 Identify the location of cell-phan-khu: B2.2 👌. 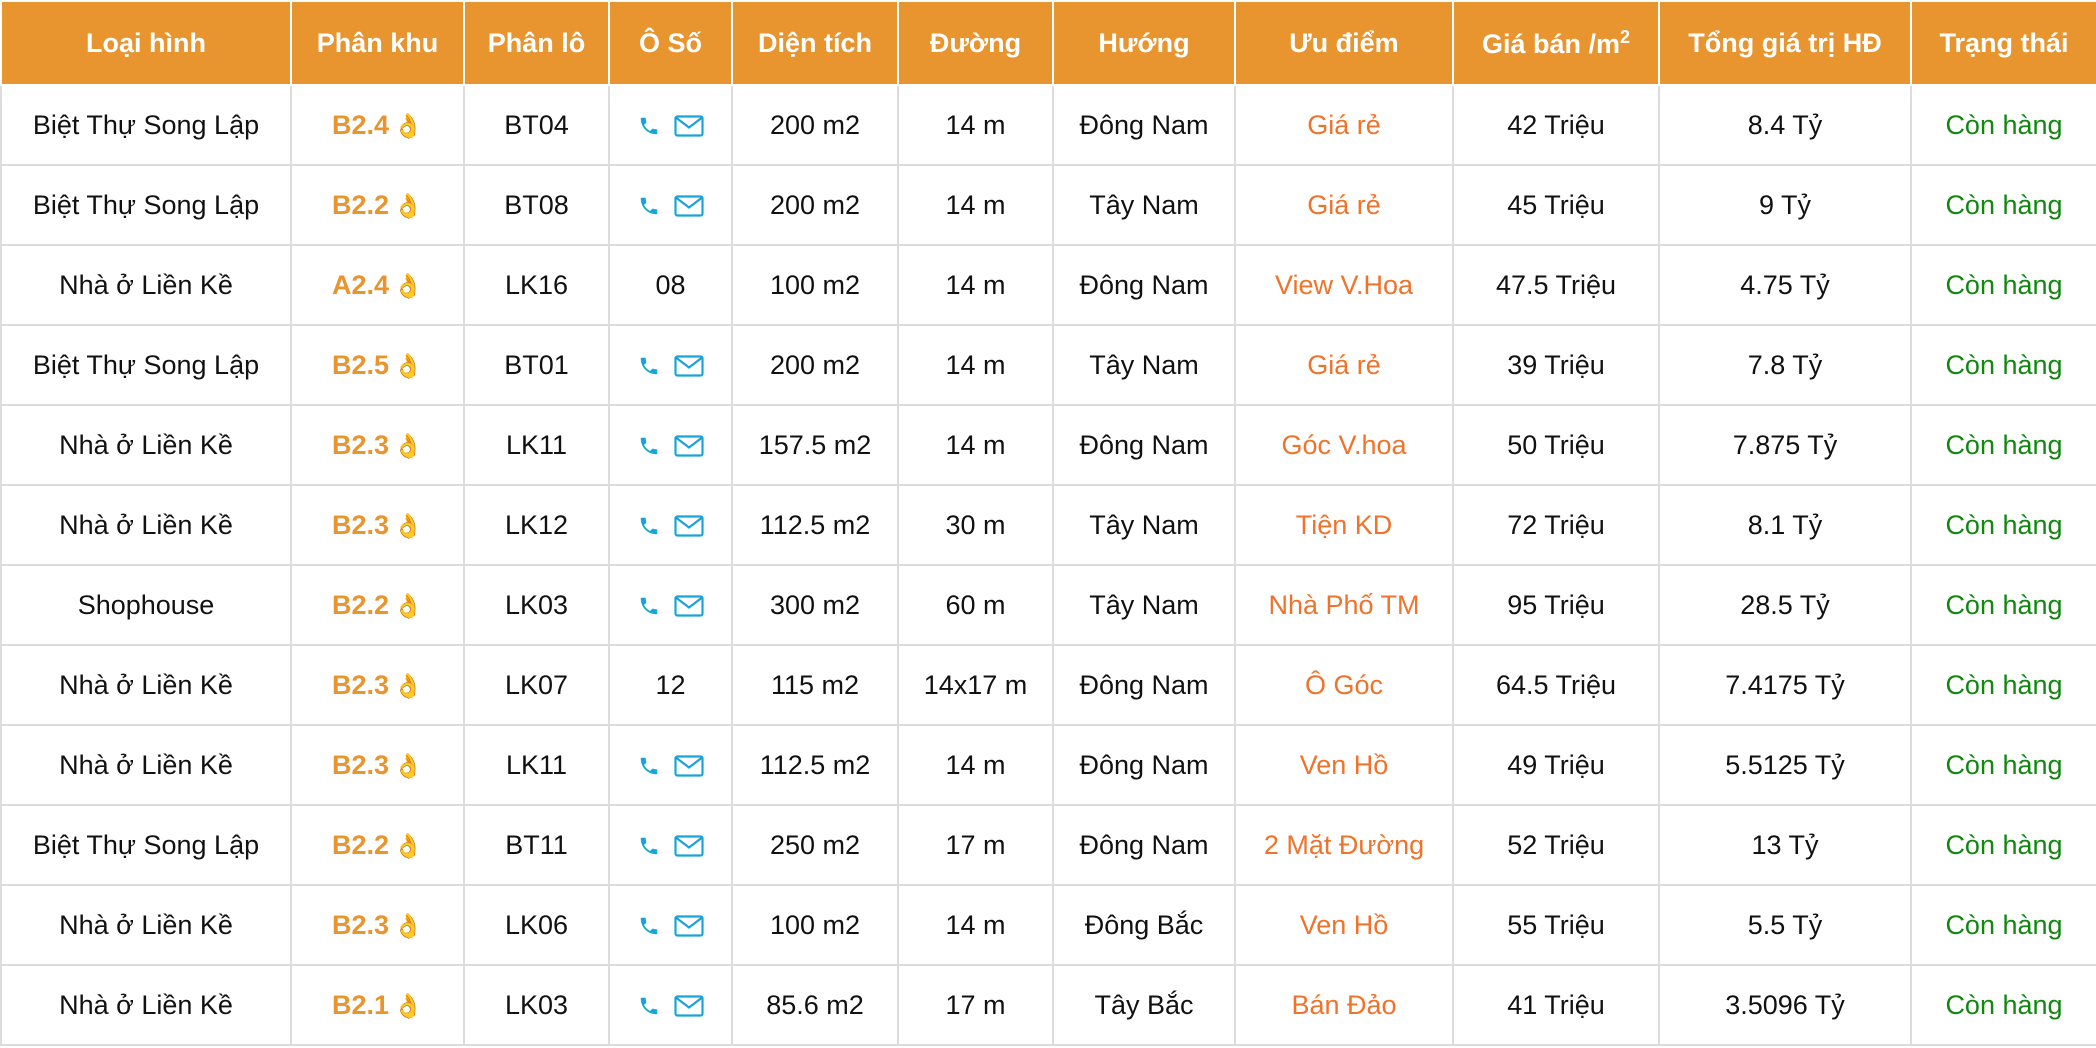
(377, 605).